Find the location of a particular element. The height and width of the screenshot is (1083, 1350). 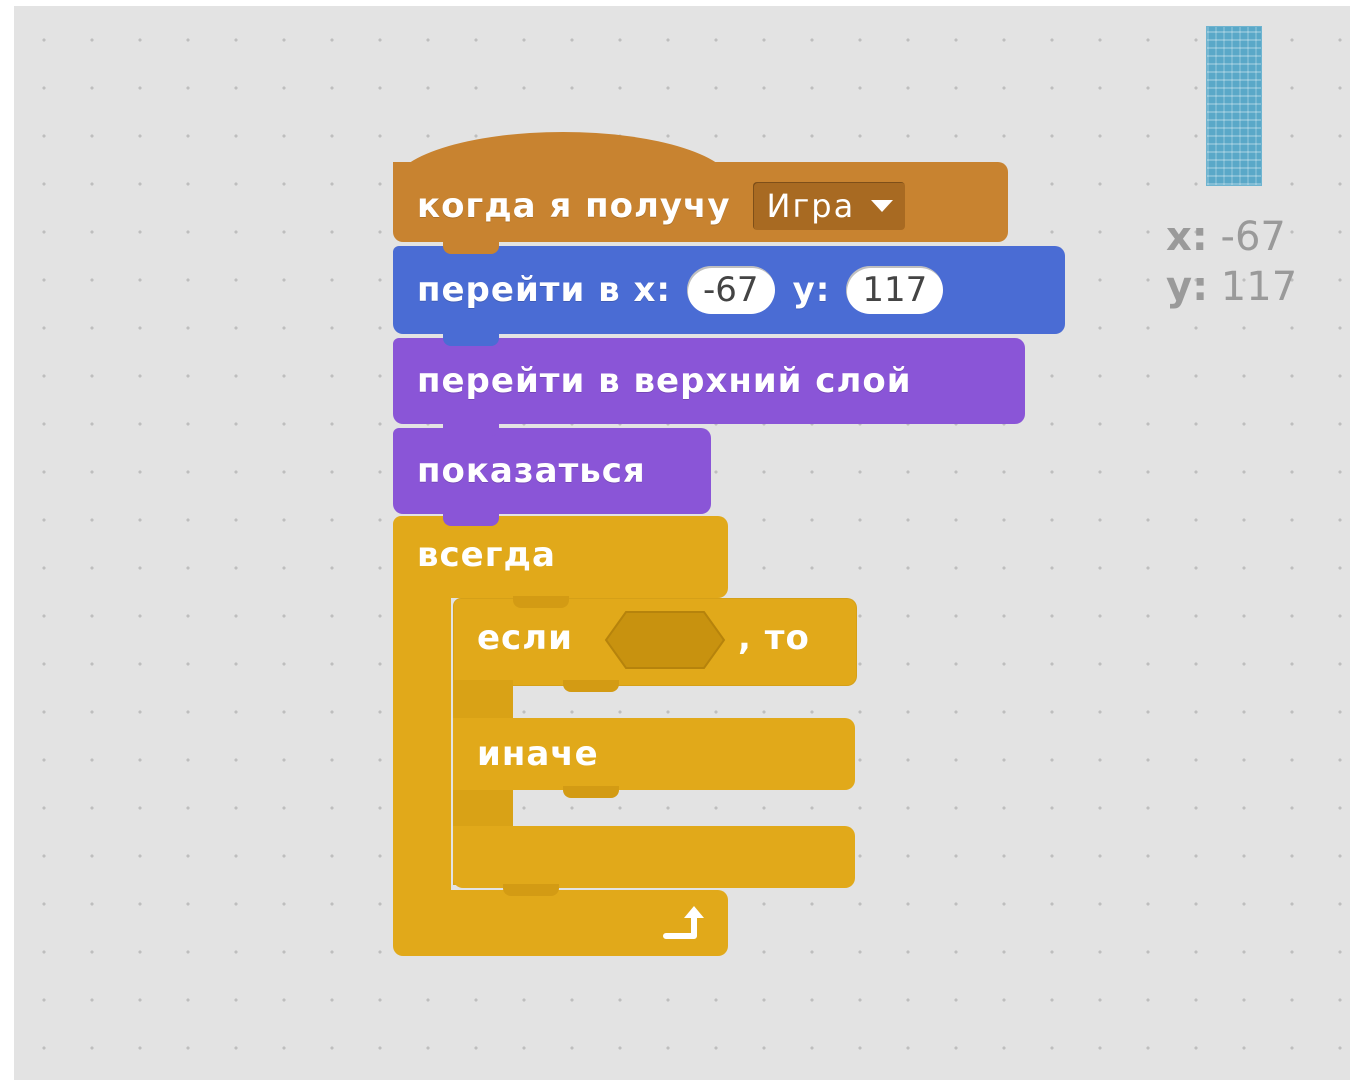

if-label: если is located at coordinates (525, 638).